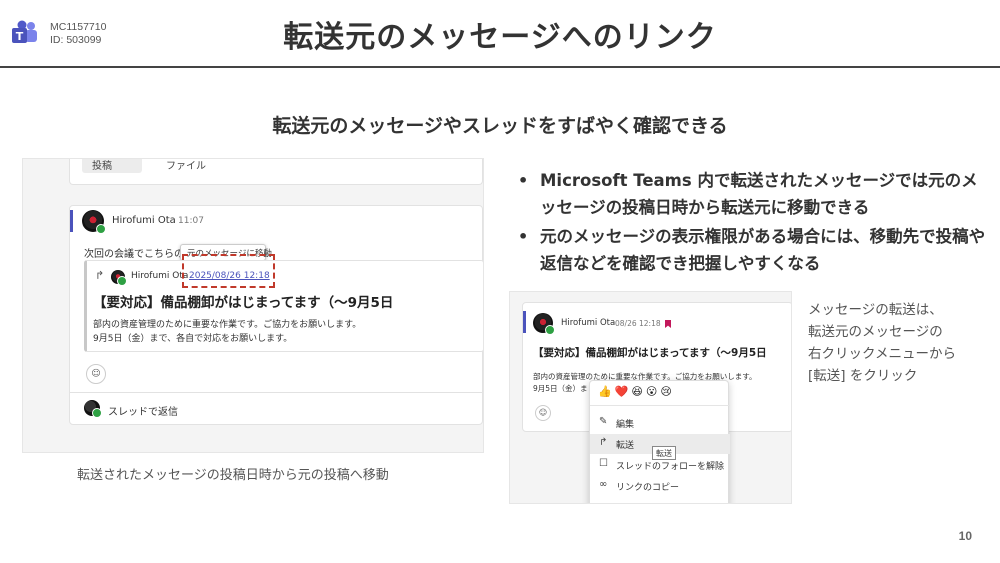 The image size is (1000, 563). I want to click on message-time: 08/26 12:18, so click(638, 323).